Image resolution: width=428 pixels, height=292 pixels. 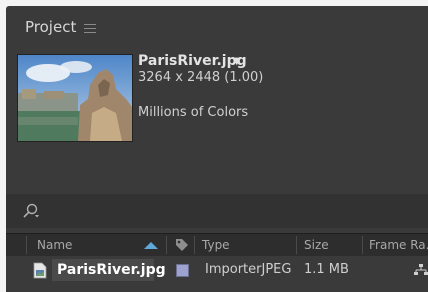 I want to click on label-color-swatch, so click(x=182, y=270).